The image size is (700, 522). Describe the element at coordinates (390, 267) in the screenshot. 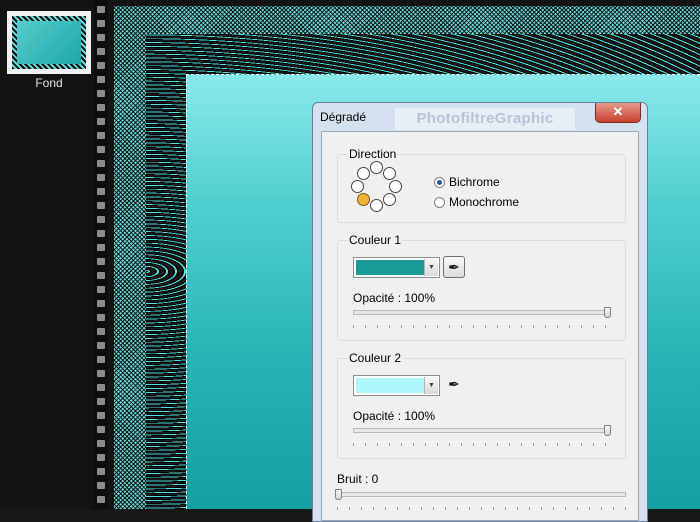

I see `color1-swatch` at that location.